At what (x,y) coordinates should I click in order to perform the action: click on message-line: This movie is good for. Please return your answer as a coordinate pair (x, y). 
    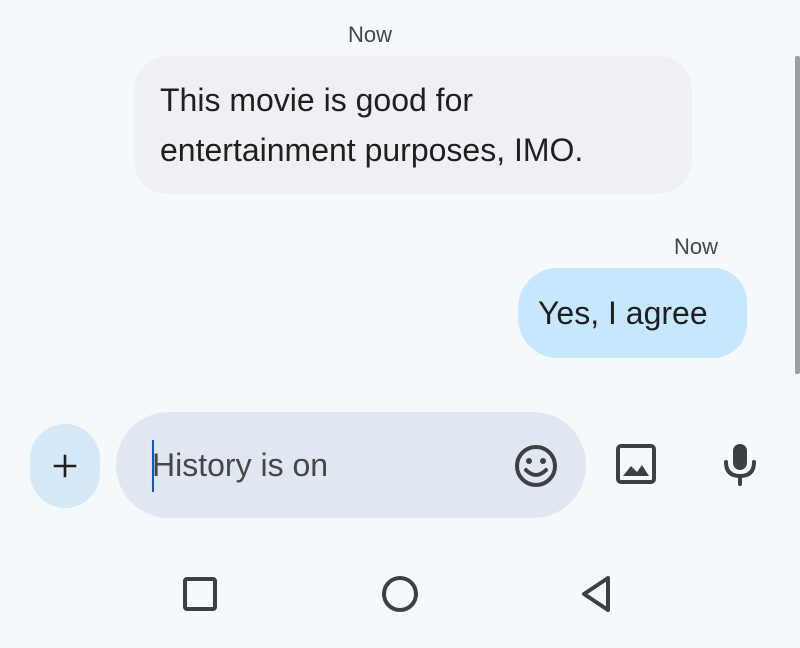
    Looking at the image, I should click on (317, 100).